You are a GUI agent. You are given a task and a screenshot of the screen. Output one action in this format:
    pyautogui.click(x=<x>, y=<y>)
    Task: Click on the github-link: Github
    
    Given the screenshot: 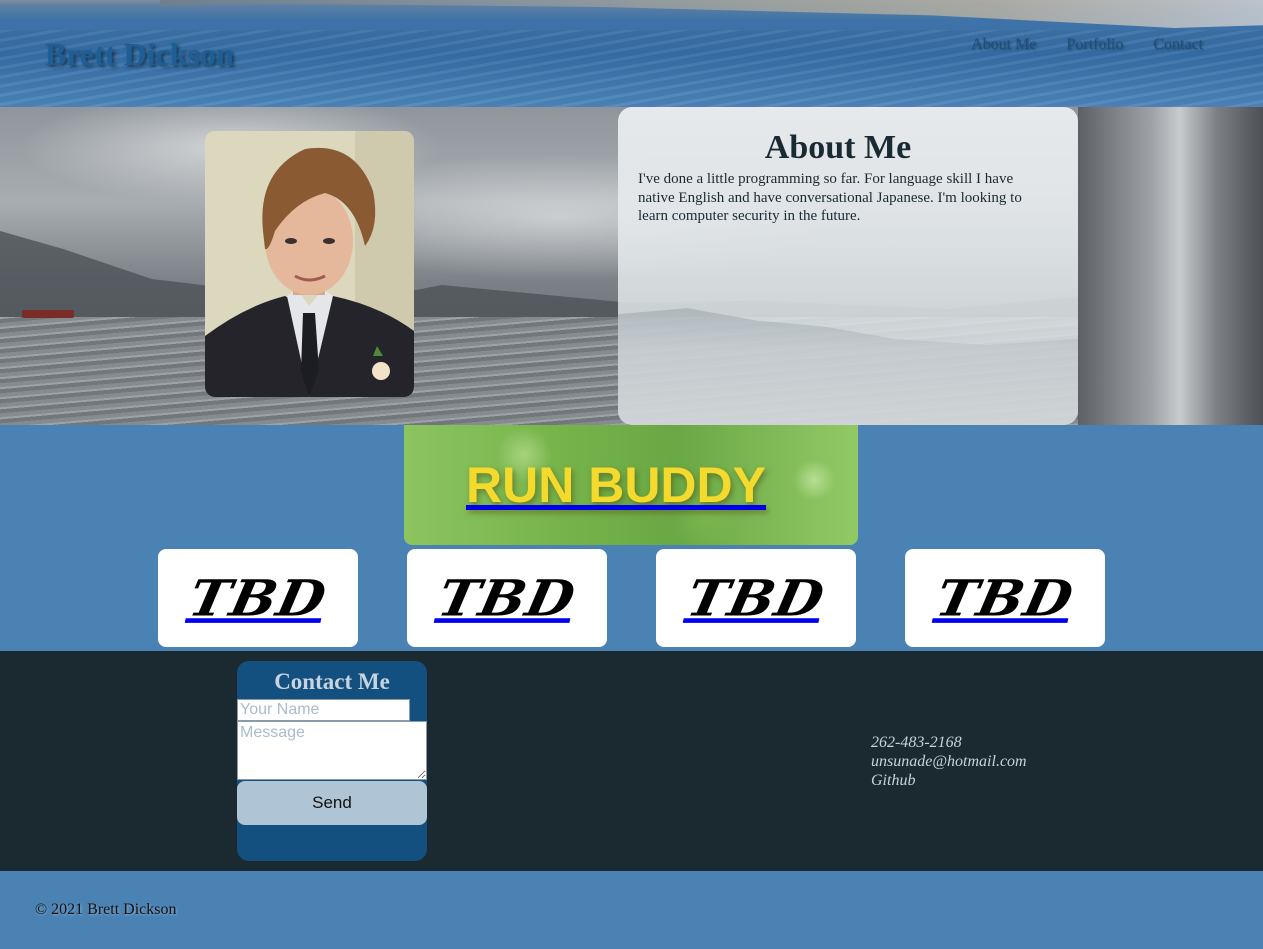 What is the action you would take?
    pyautogui.click(x=949, y=780)
    